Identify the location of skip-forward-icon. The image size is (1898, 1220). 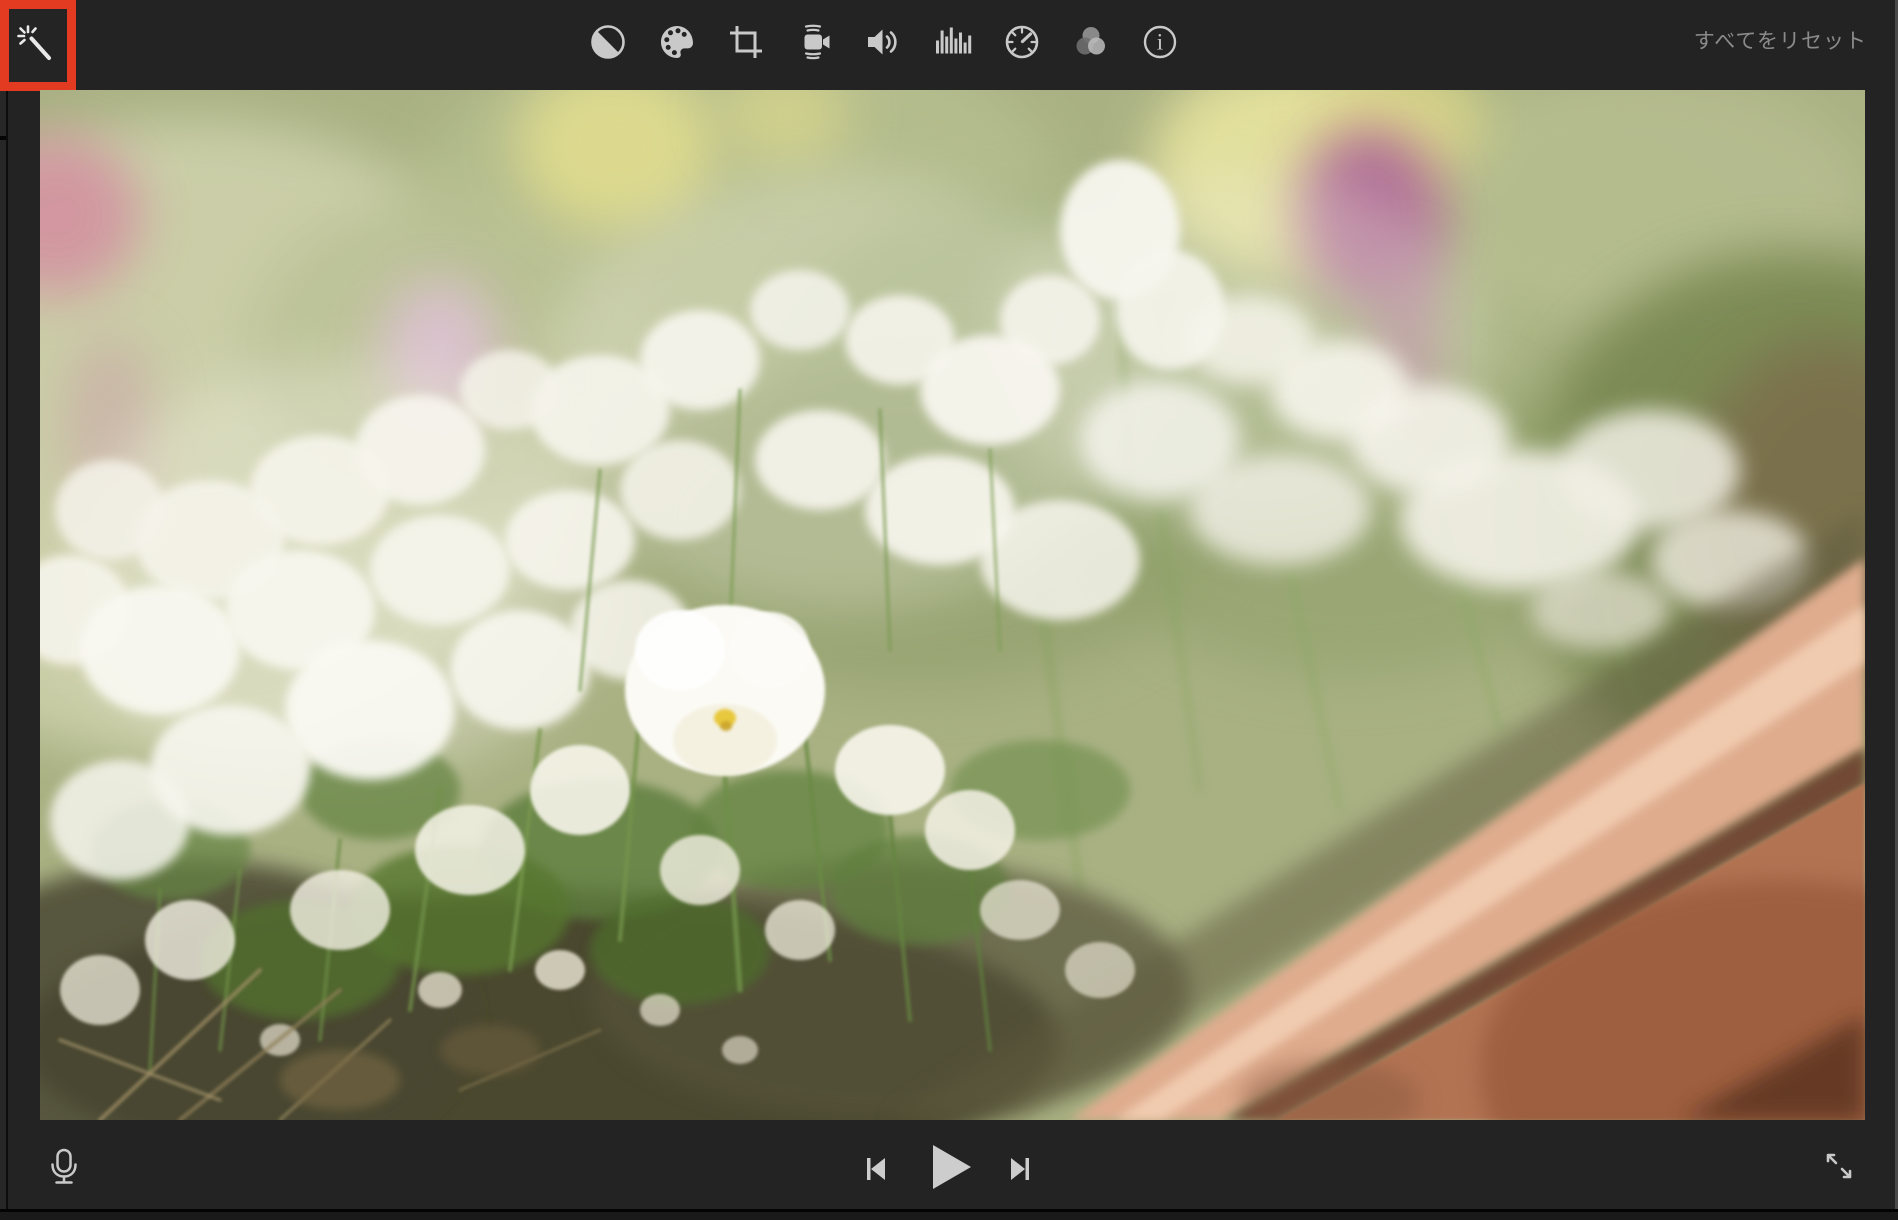
(1020, 1169).